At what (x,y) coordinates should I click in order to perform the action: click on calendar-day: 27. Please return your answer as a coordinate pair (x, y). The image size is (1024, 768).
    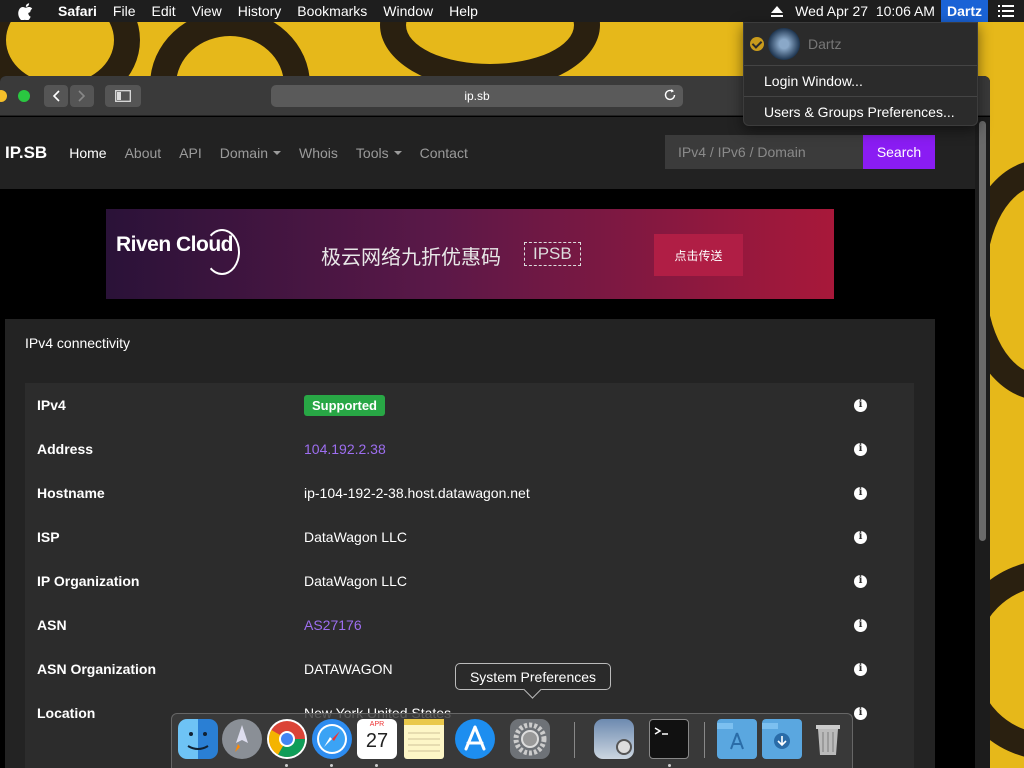
    Looking at the image, I should click on (377, 741).